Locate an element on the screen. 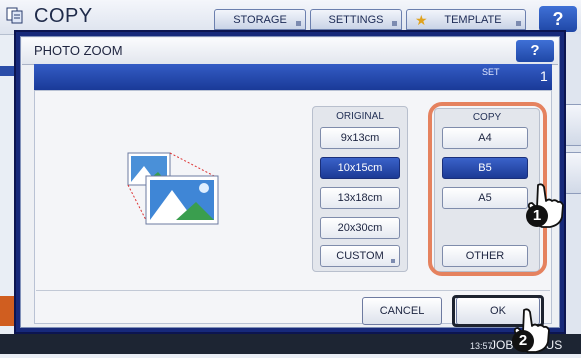 The image size is (581, 358). original-option-9x13: 9x13cm is located at coordinates (360, 138).